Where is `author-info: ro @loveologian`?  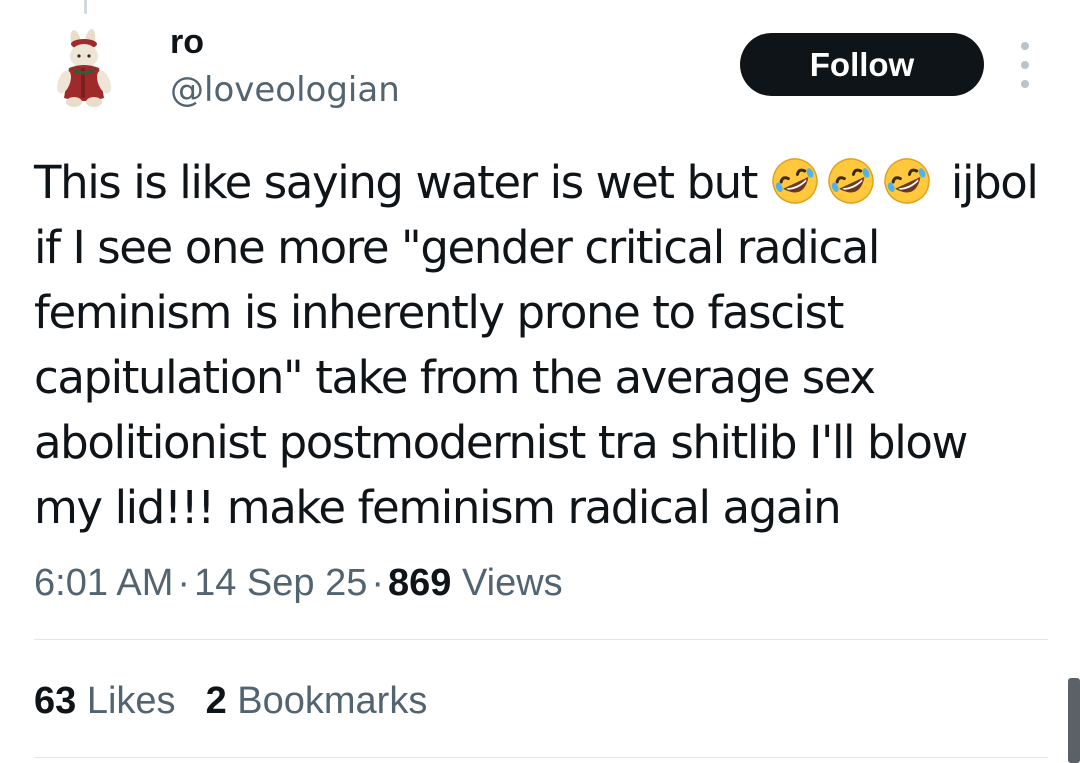 author-info: ro @loveologian is located at coordinates (285, 67).